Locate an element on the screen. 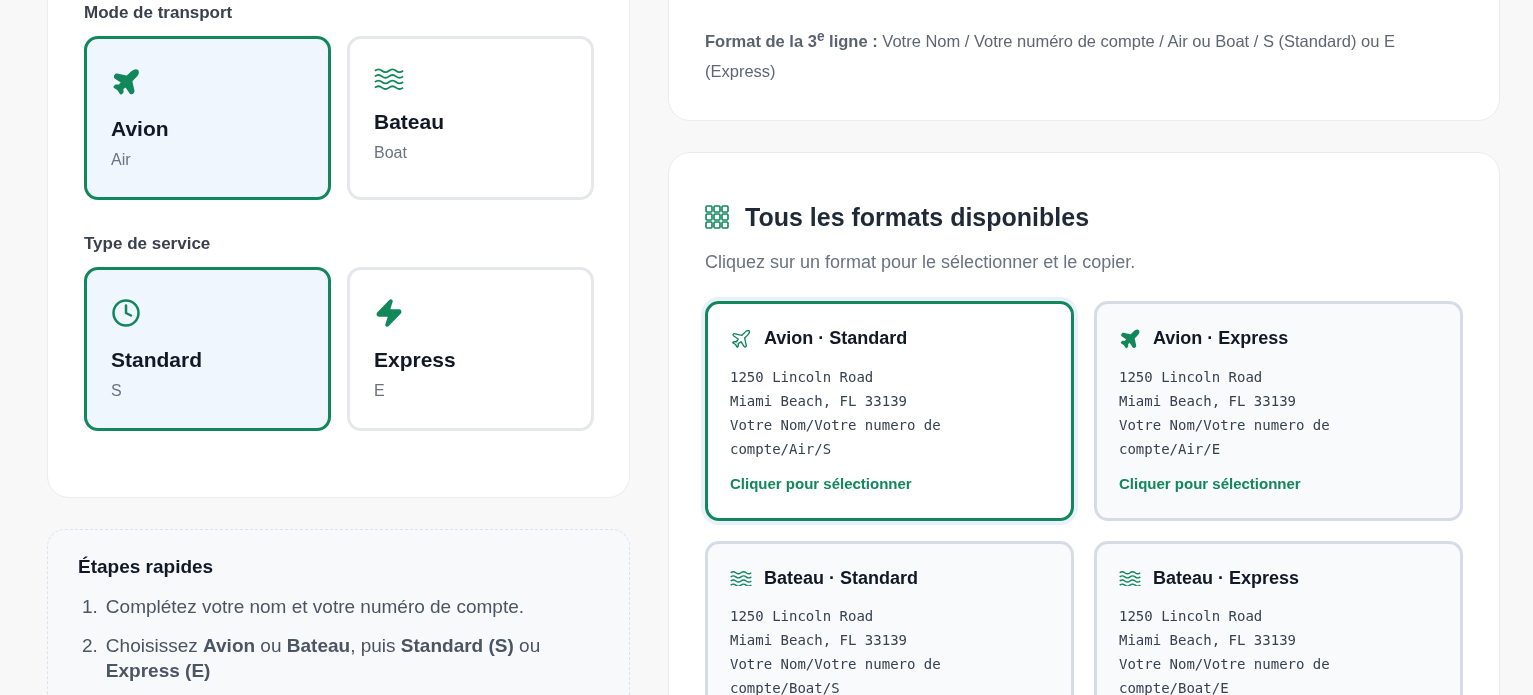 The width and height of the screenshot is (1533, 695). format-title: Bateau · Express is located at coordinates (1226, 578).